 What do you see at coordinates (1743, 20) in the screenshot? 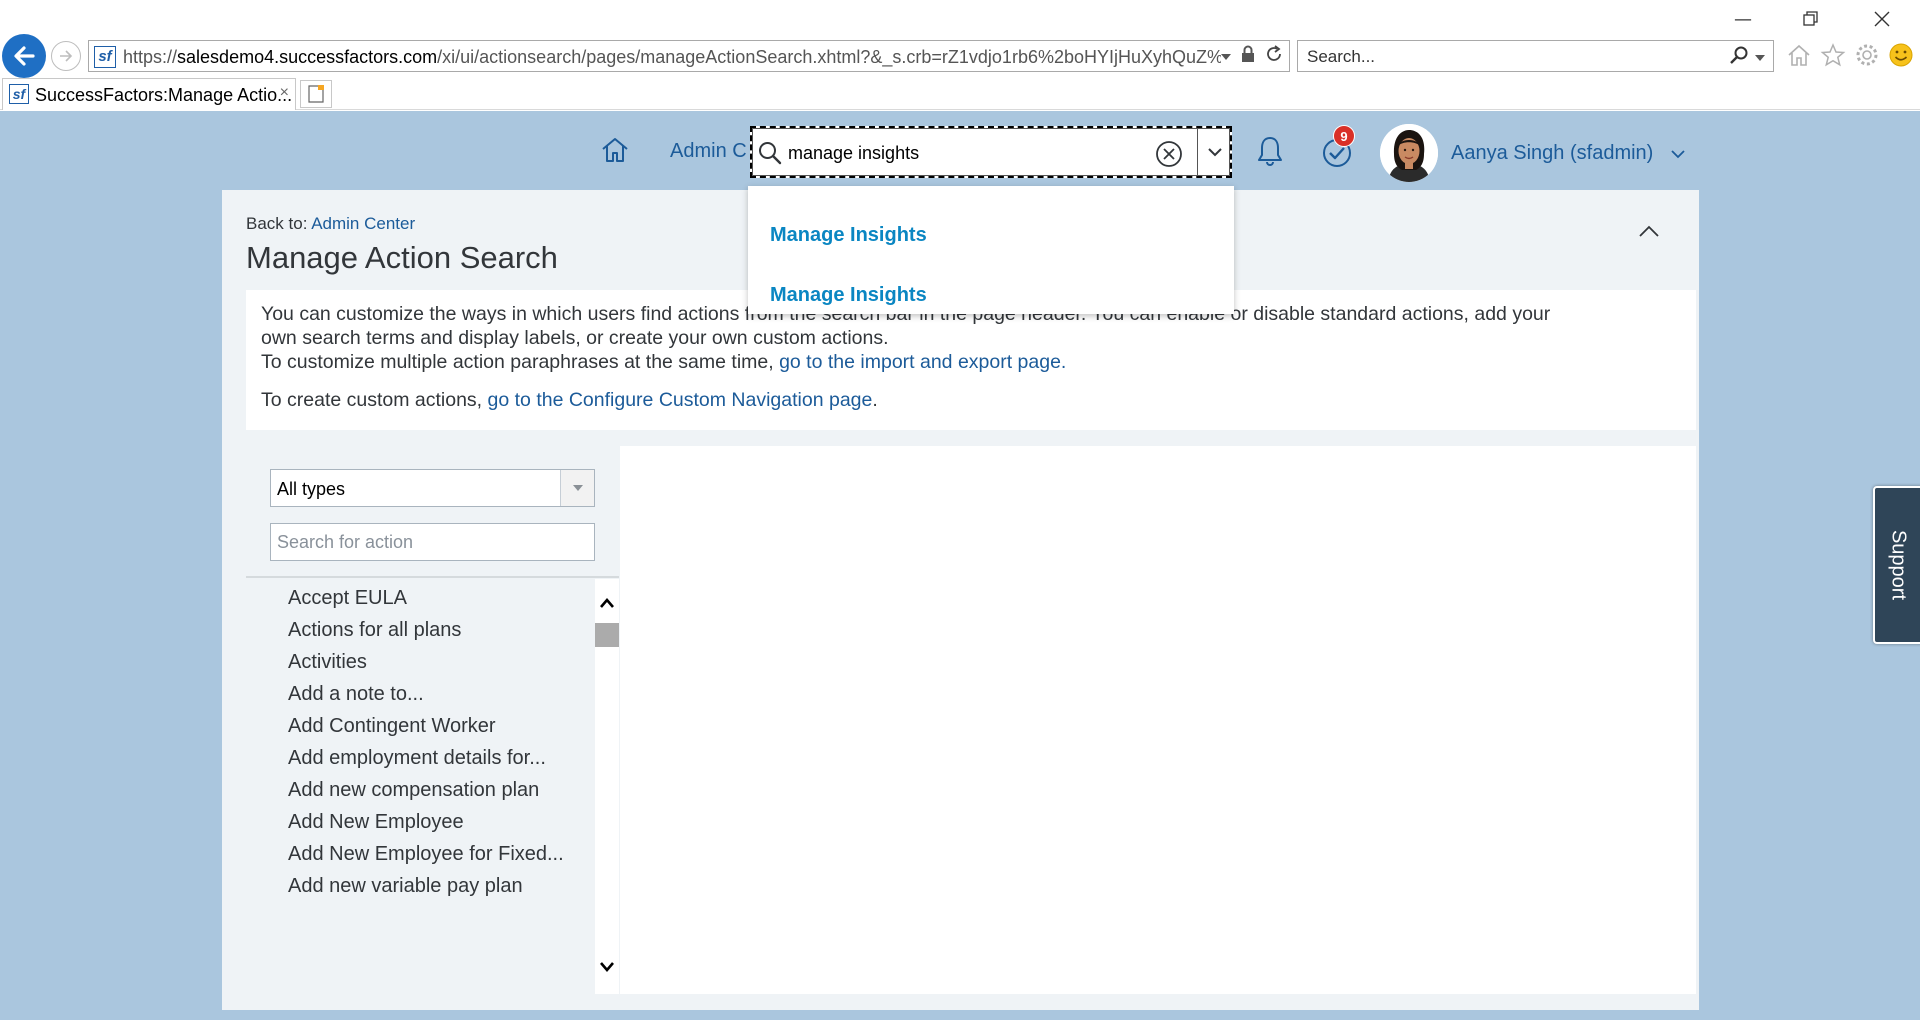
I see `minimize-icon: —` at bounding box center [1743, 20].